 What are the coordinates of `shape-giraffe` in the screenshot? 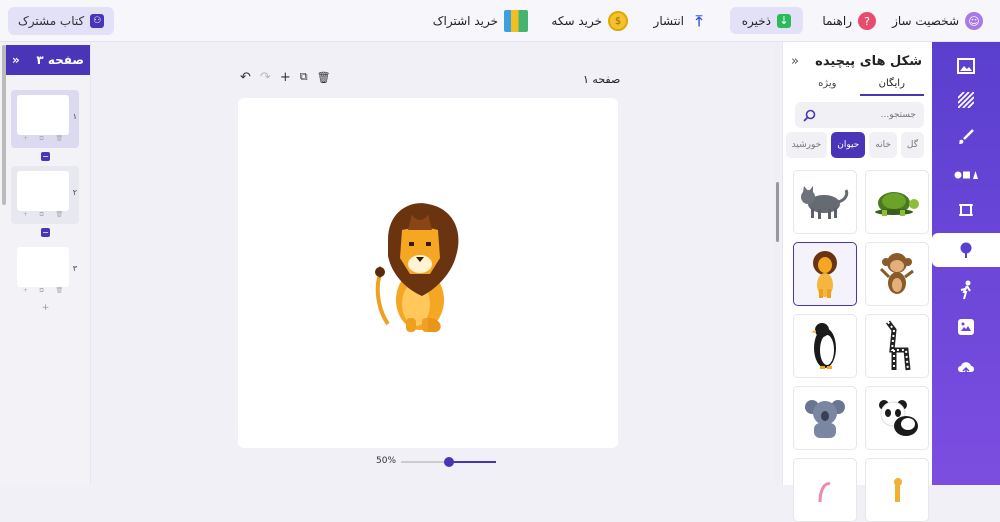 It's located at (897, 490).